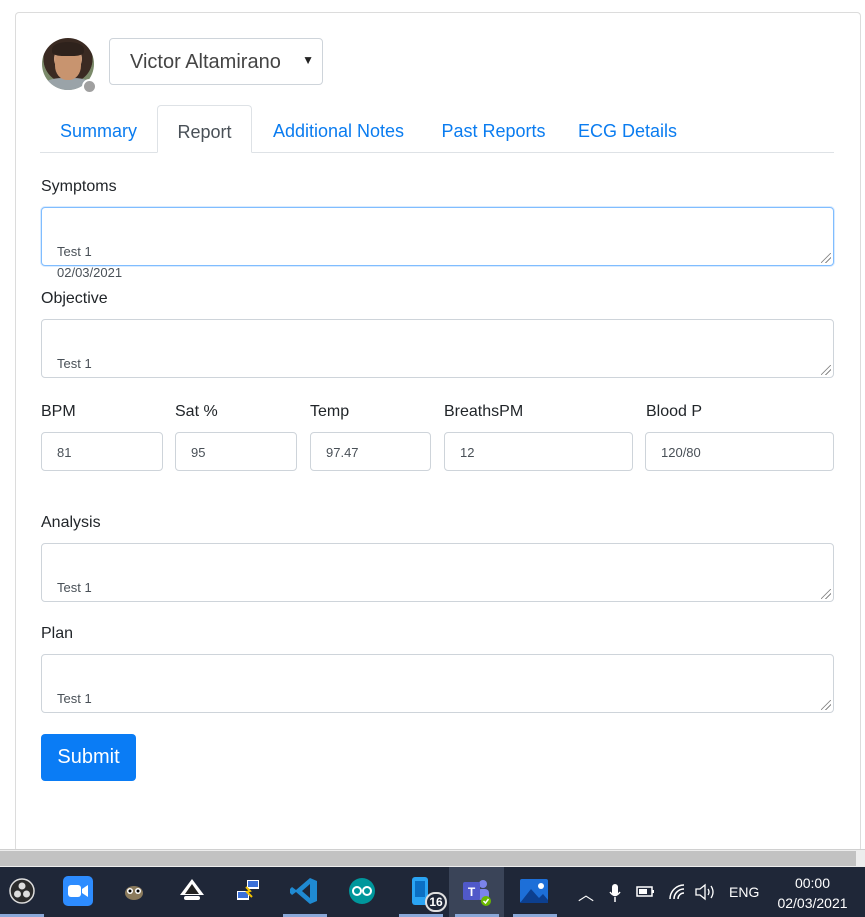 This screenshot has width=865, height=917. Describe the element at coordinates (22, 891) in the screenshot. I see `obs-icon` at that location.